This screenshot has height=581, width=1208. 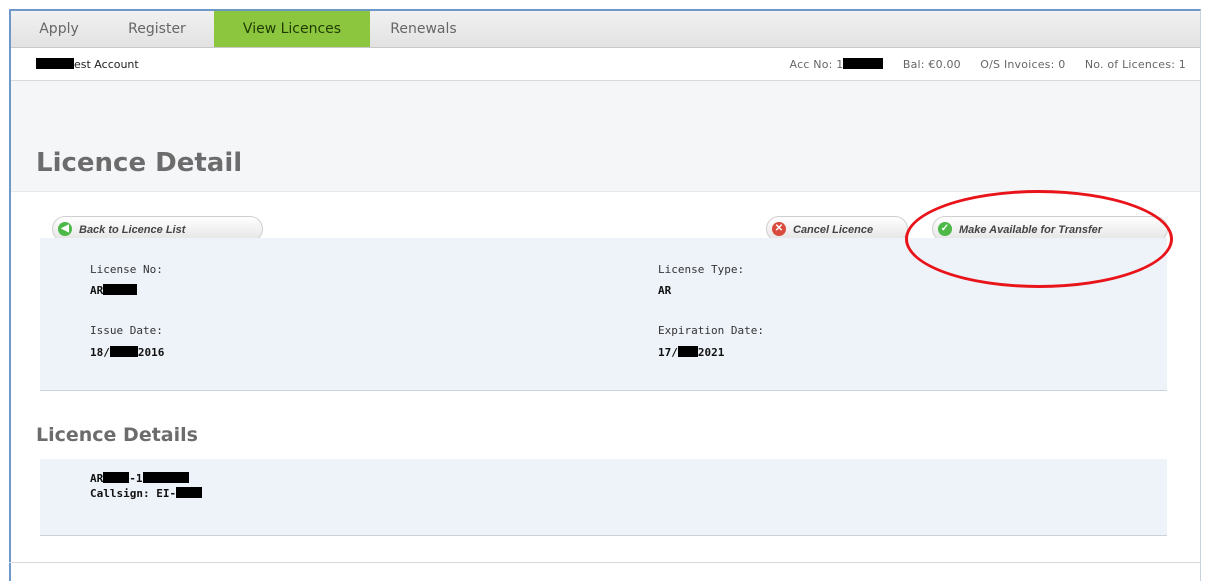 I want to click on account-name: est Account, so click(x=87, y=64).